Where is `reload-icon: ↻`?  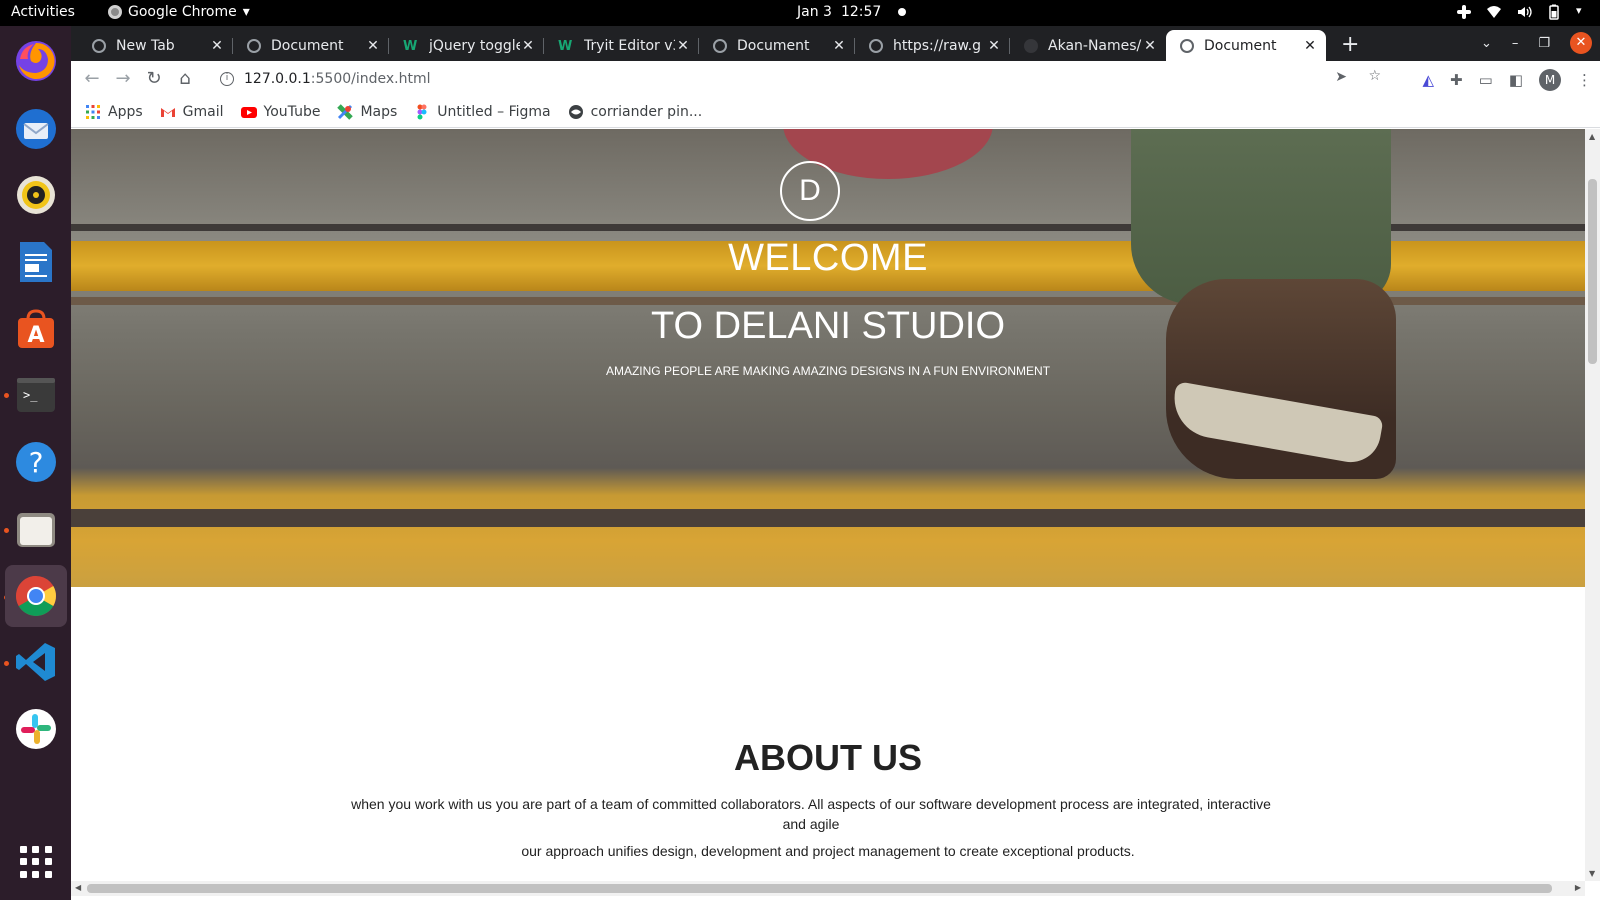 reload-icon: ↻ is located at coordinates (154, 80).